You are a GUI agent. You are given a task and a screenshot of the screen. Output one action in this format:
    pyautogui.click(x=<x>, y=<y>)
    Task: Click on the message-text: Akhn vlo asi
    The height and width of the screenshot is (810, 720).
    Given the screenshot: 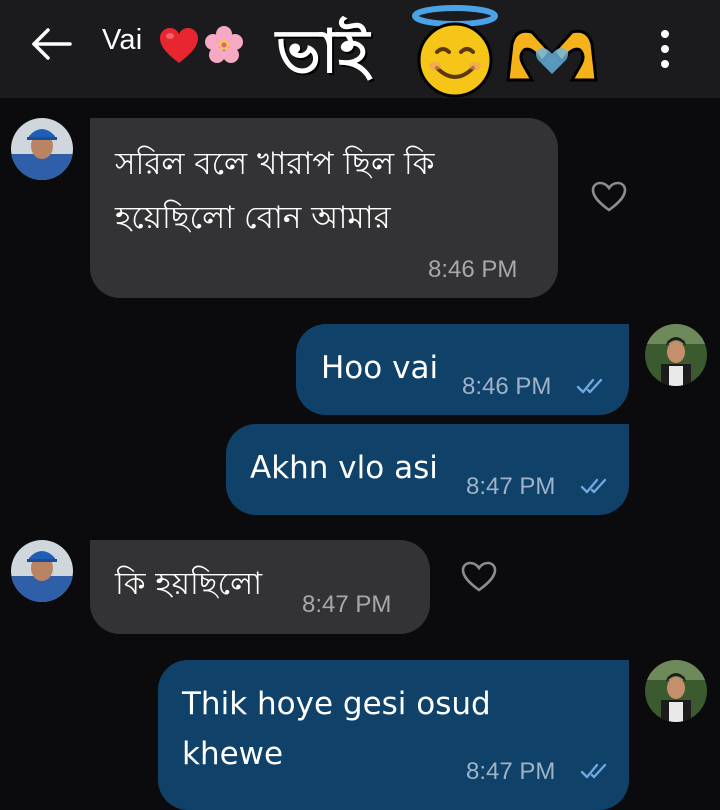 What is the action you would take?
    pyautogui.click(x=344, y=468)
    